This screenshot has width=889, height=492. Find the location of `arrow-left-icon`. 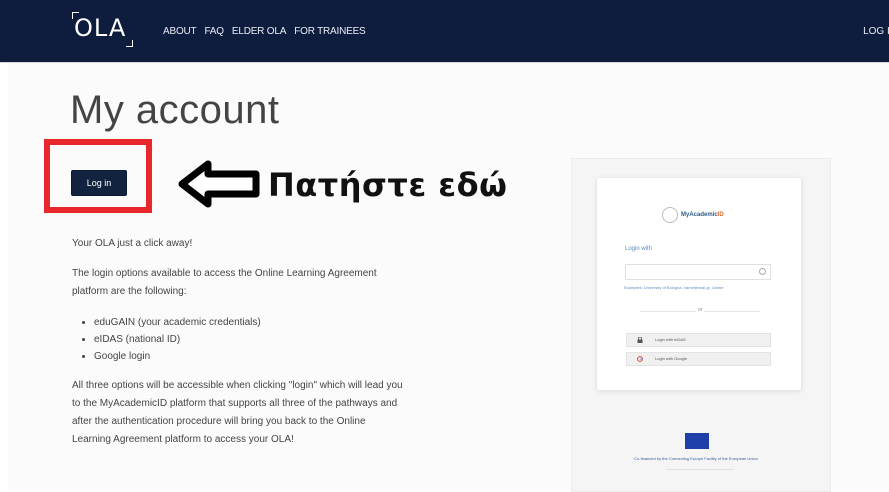

arrow-left-icon is located at coordinates (219, 184).